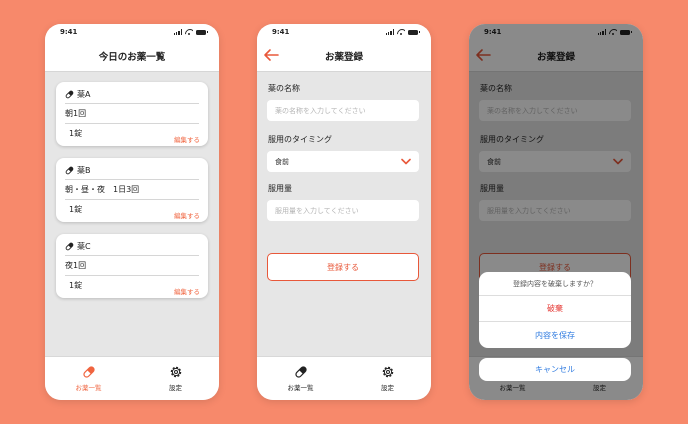  What do you see at coordinates (271, 55) in the screenshot?
I see `back-arrow-icon` at bounding box center [271, 55].